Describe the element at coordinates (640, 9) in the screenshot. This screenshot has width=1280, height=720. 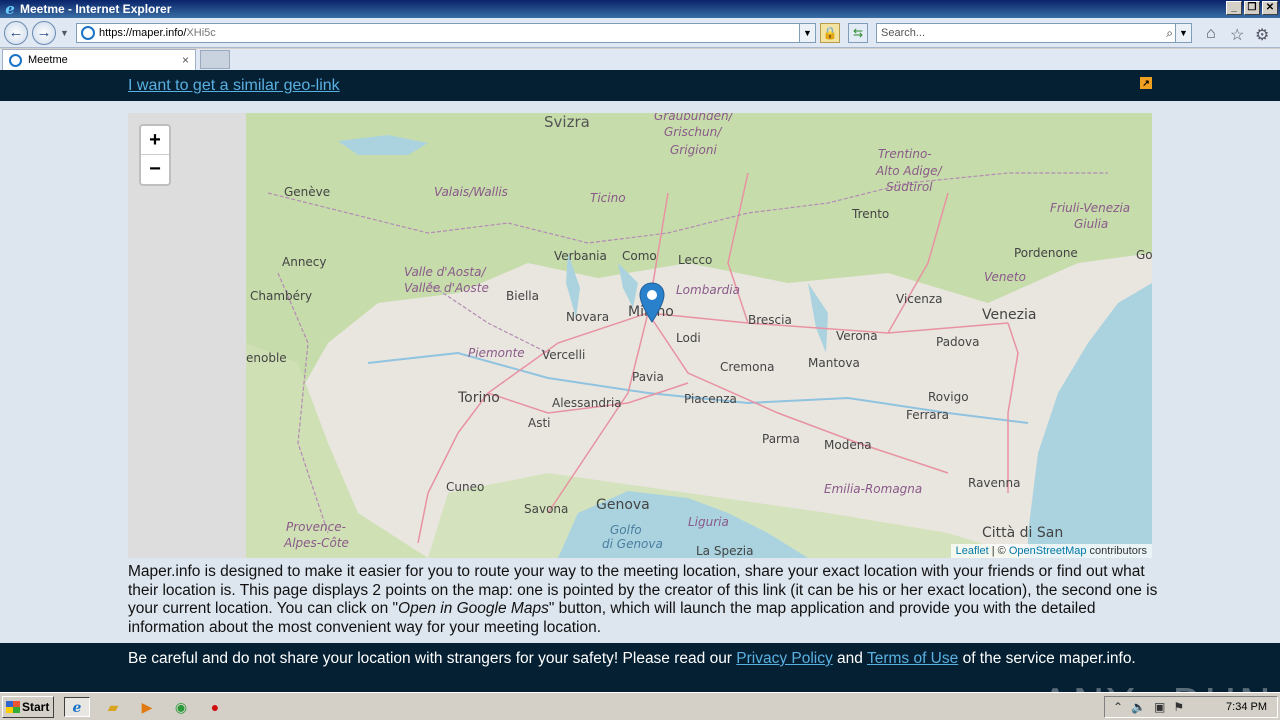
I see `window-titlebar: e Meetme - Internet Explorer _ ❐ ✕` at that location.